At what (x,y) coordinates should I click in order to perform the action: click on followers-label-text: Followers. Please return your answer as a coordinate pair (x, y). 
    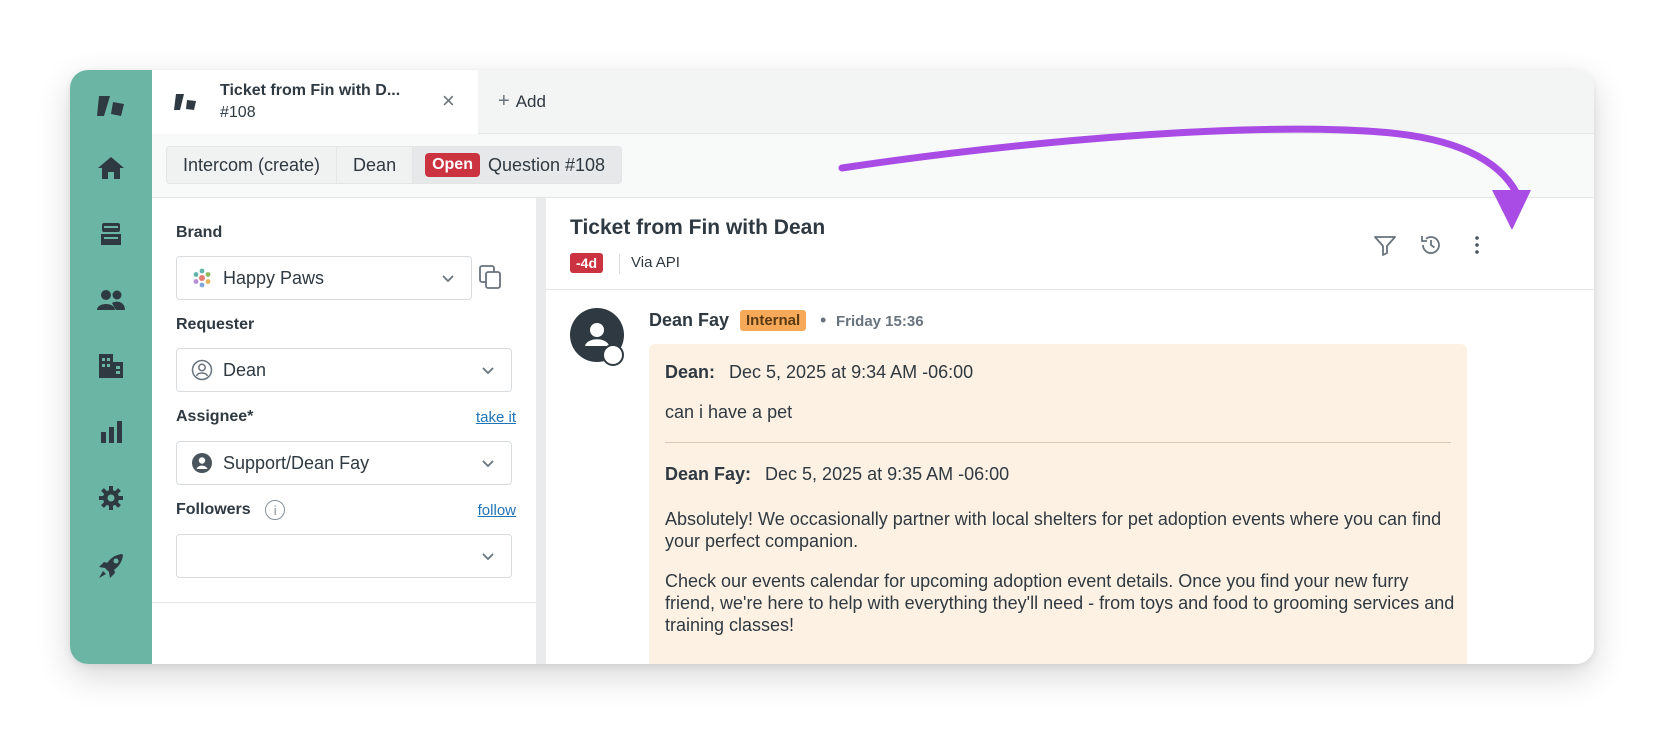
    Looking at the image, I should click on (213, 510).